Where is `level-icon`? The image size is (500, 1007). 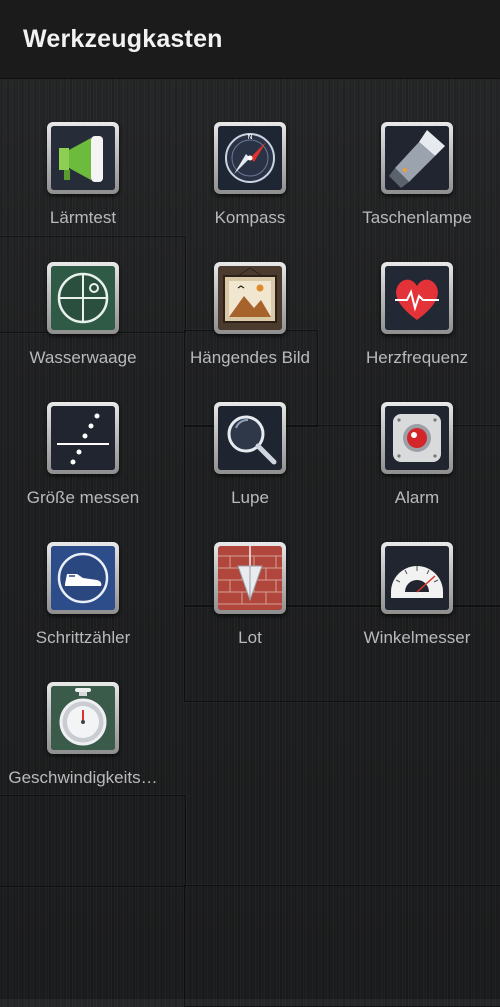
level-icon is located at coordinates (83, 298).